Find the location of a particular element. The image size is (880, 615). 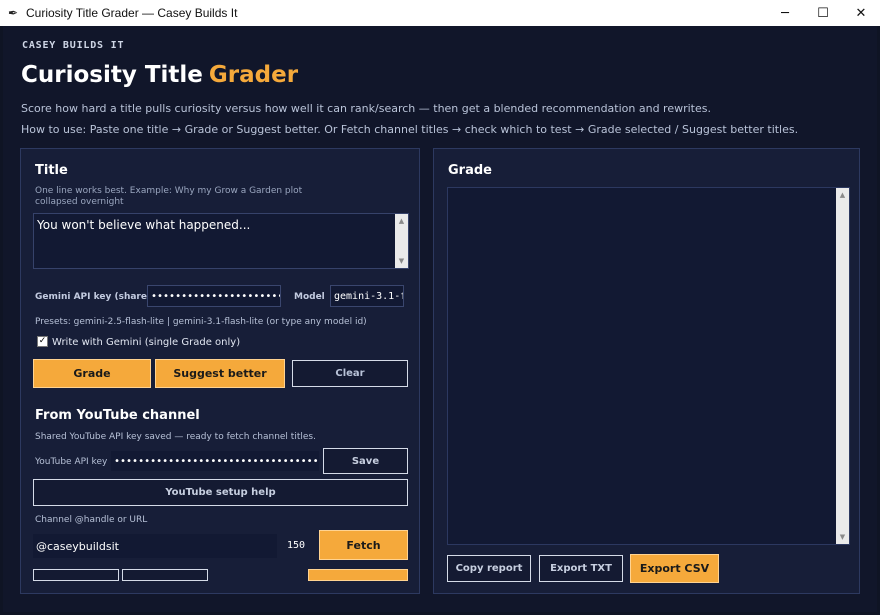

title-heading: Title is located at coordinates (51, 170).